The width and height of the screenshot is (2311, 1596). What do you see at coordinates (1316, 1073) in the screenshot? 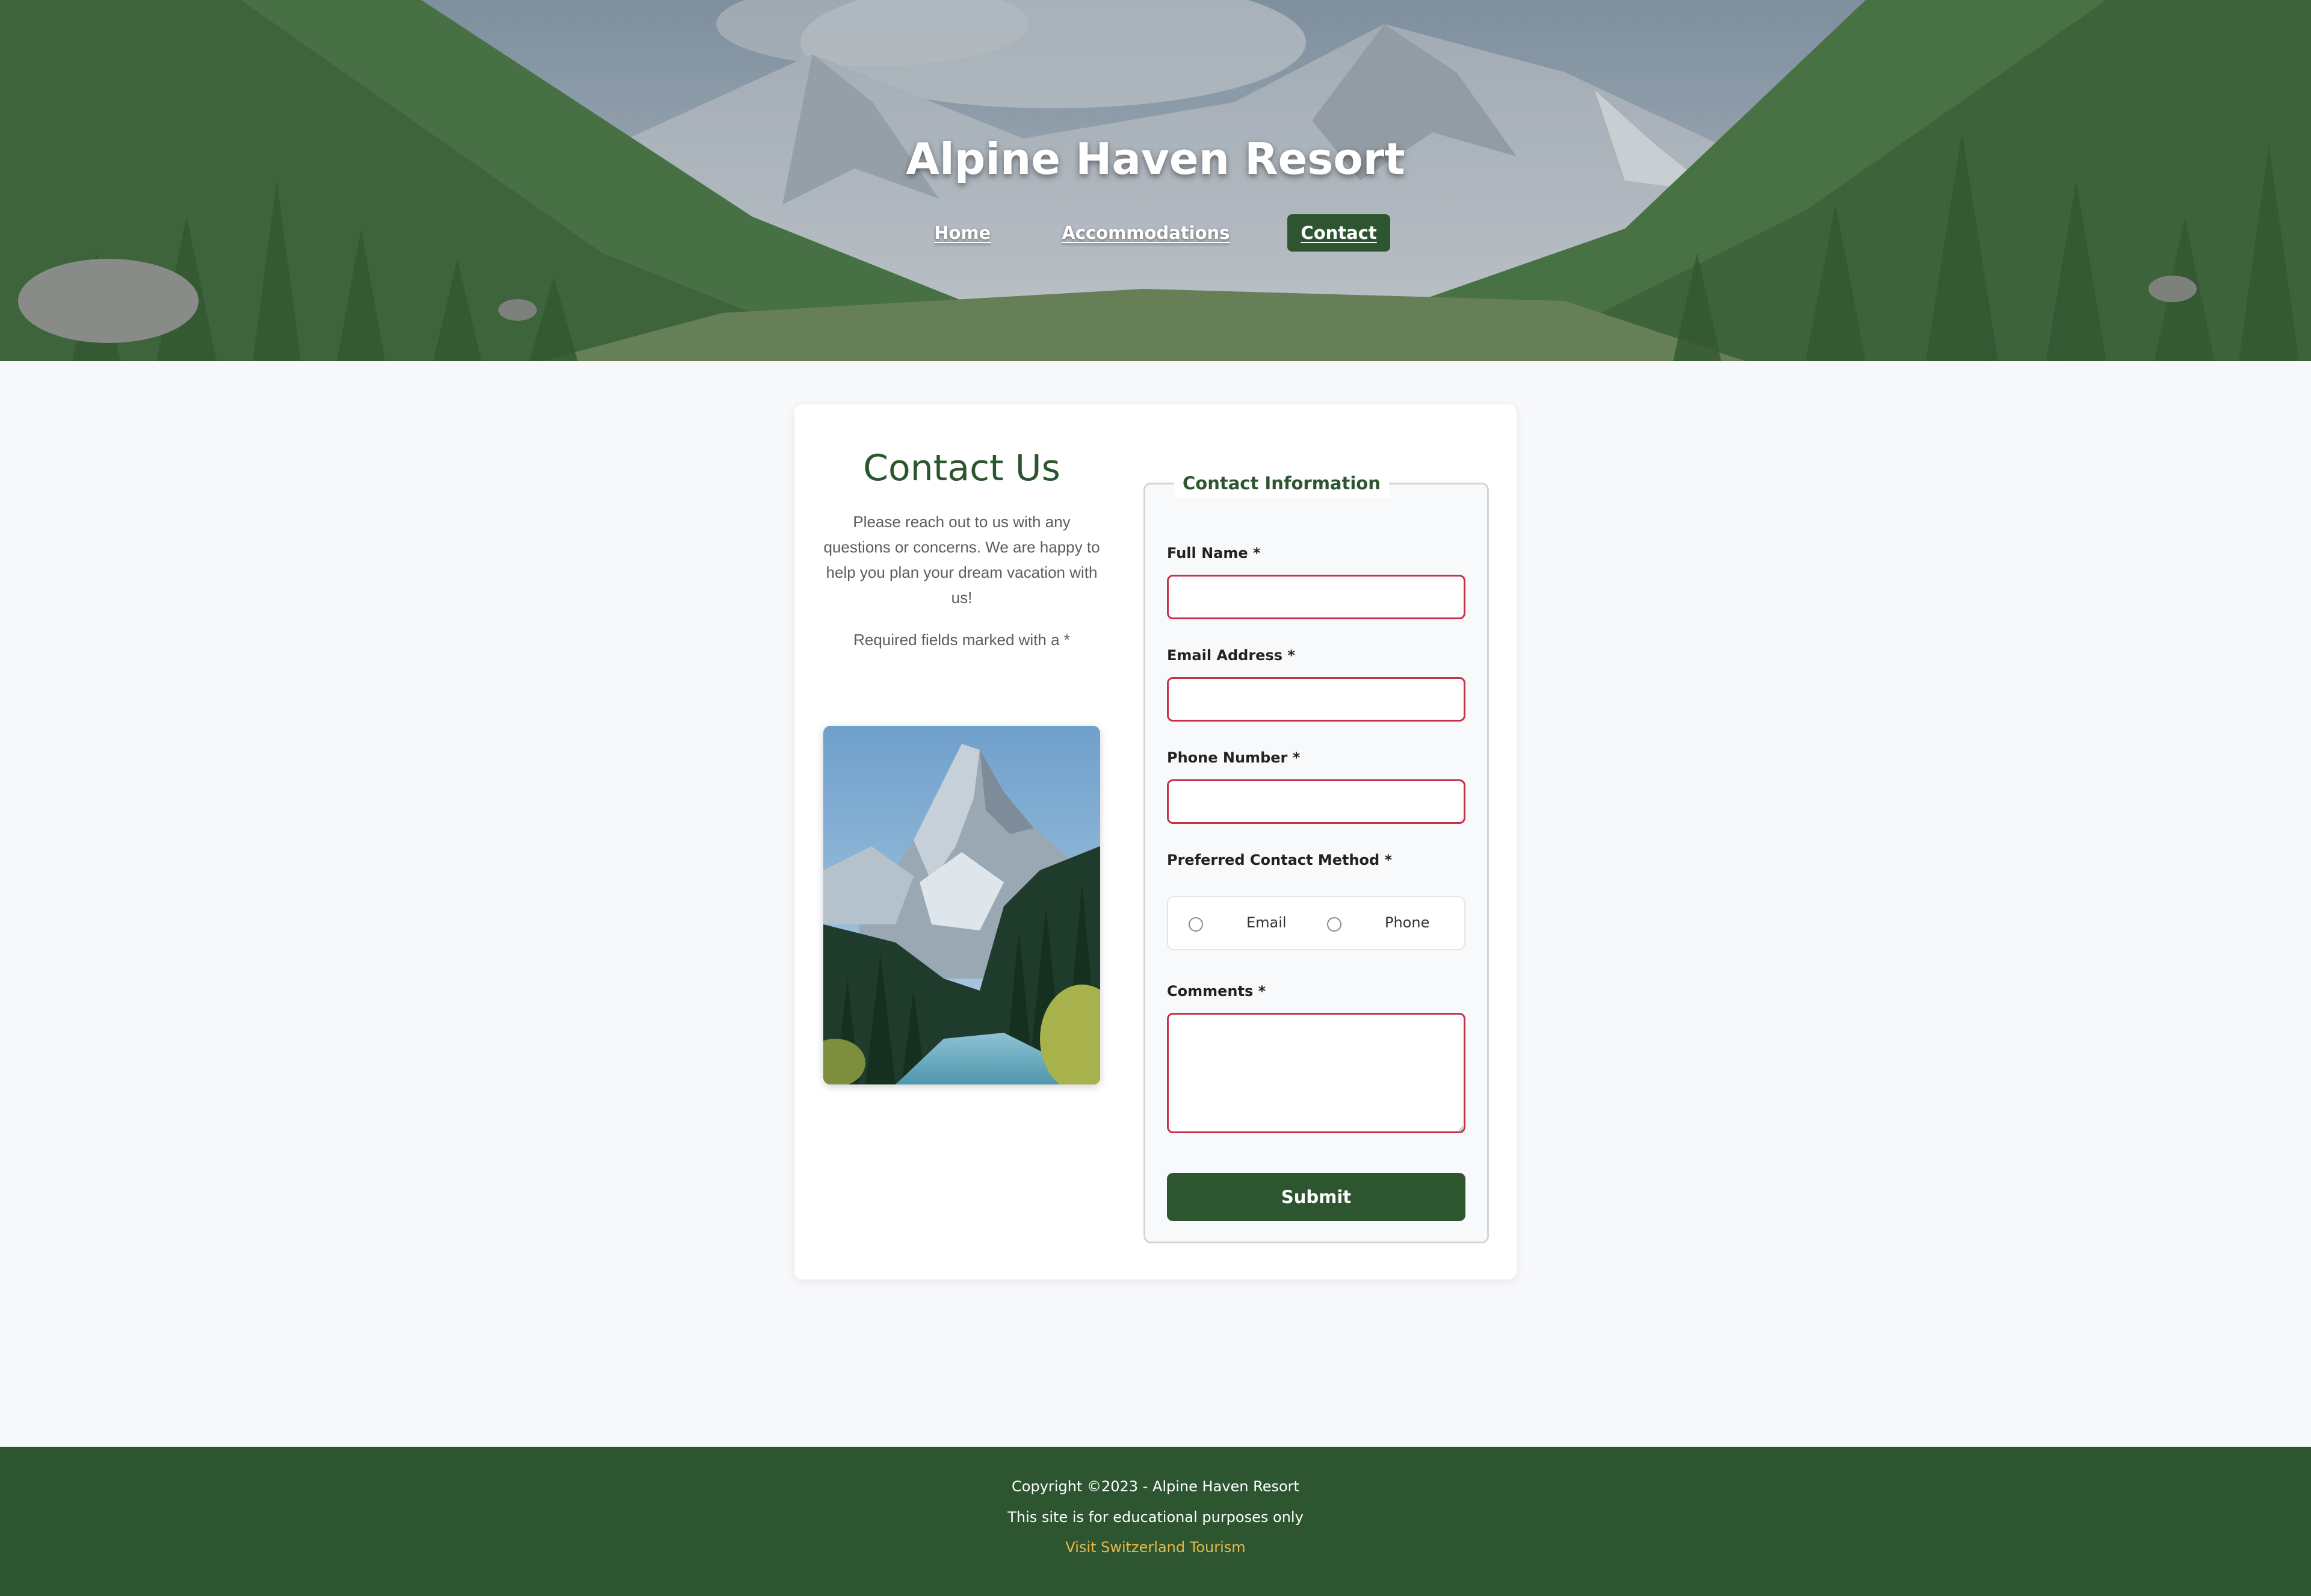
I see `comments-textarea` at bounding box center [1316, 1073].